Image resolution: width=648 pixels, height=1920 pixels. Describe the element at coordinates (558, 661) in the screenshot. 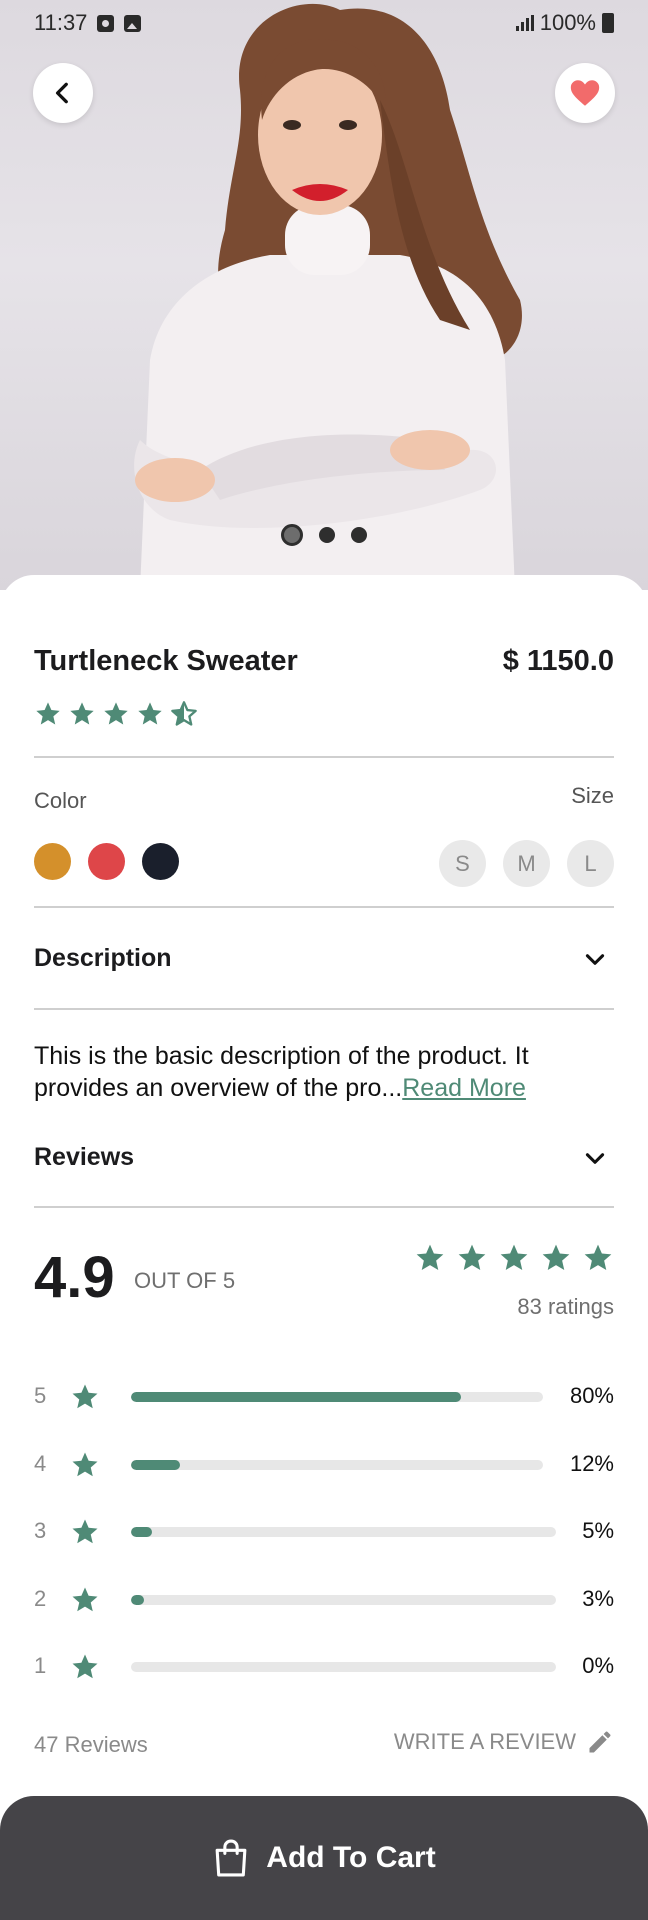

I see `product-price: $ 1150.0` at that location.